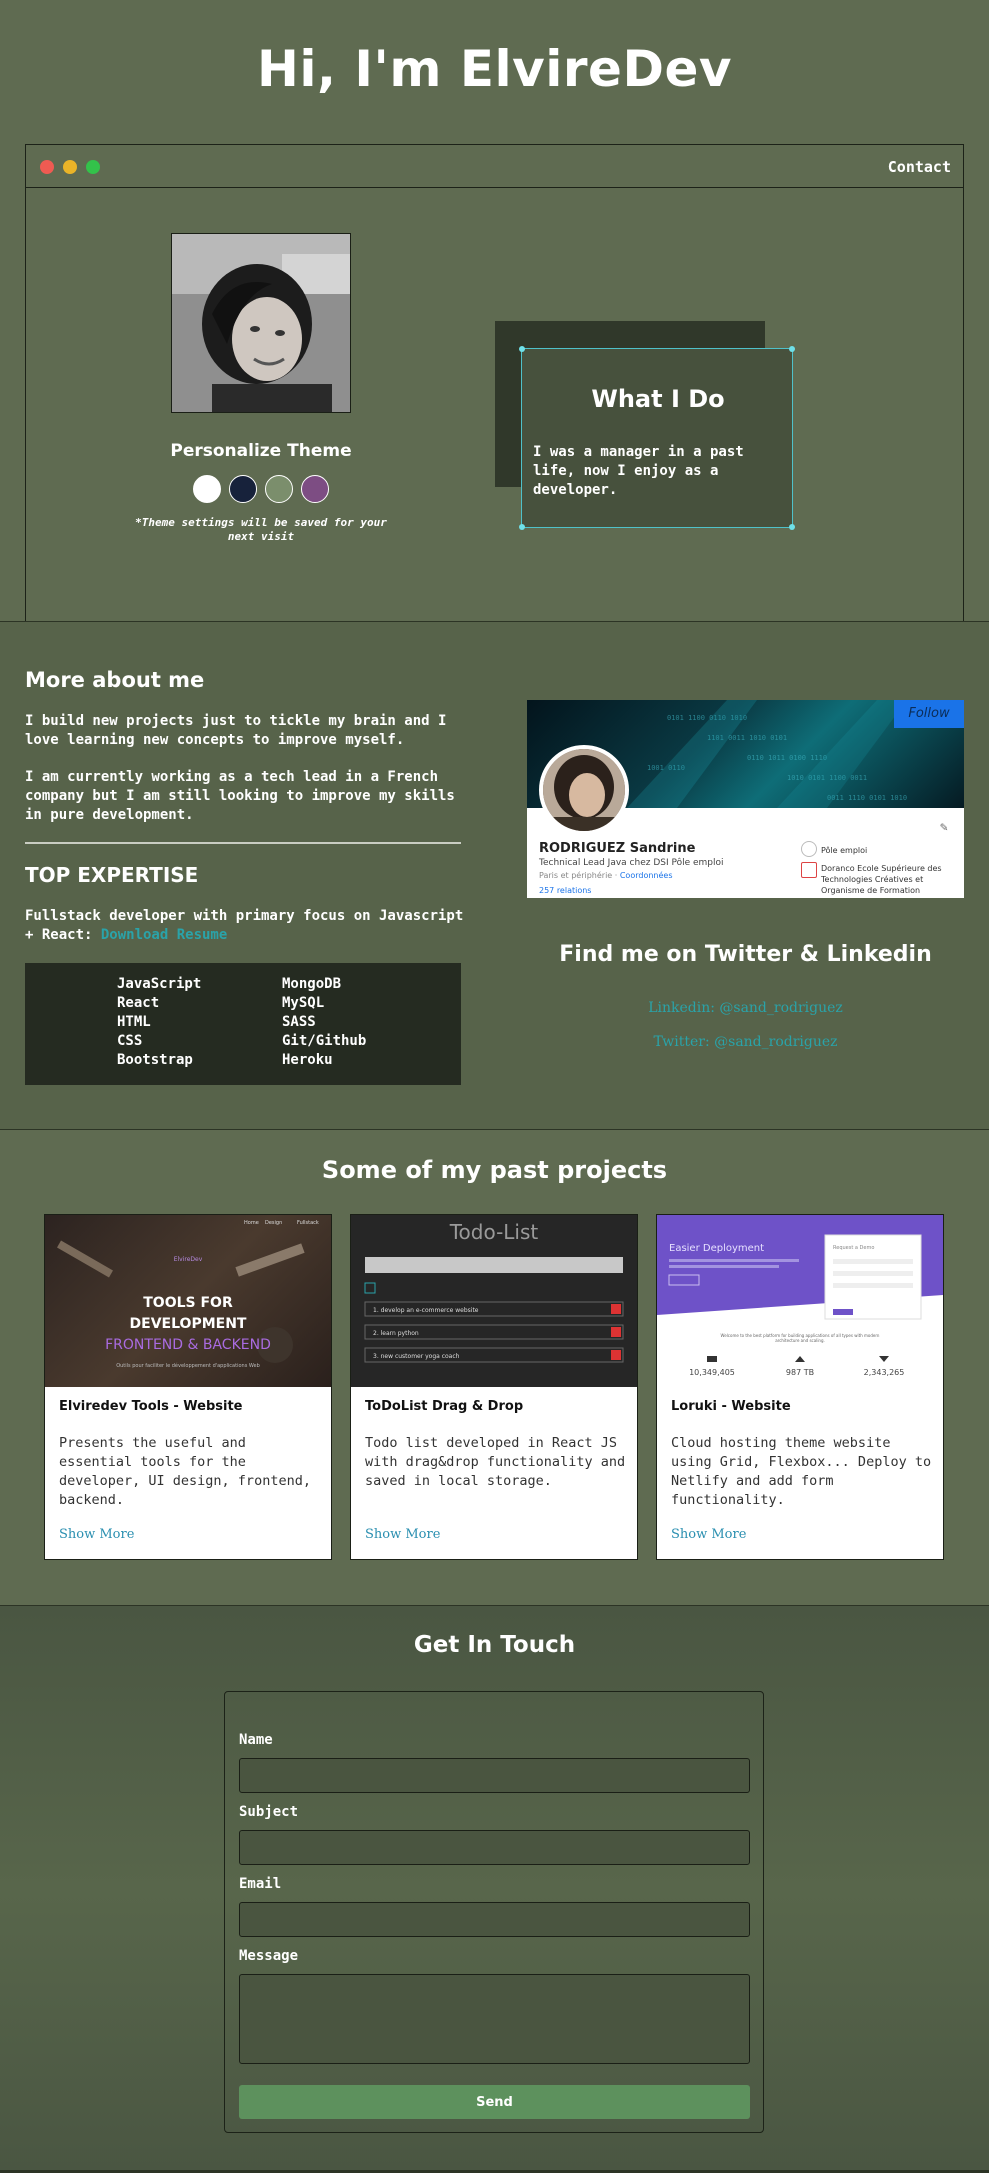 Image resolution: width=989 pixels, height=2173 pixels. What do you see at coordinates (809, 870) in the screenshot?
I see `doranco-logo-icon` at bounding box center [809, 870].